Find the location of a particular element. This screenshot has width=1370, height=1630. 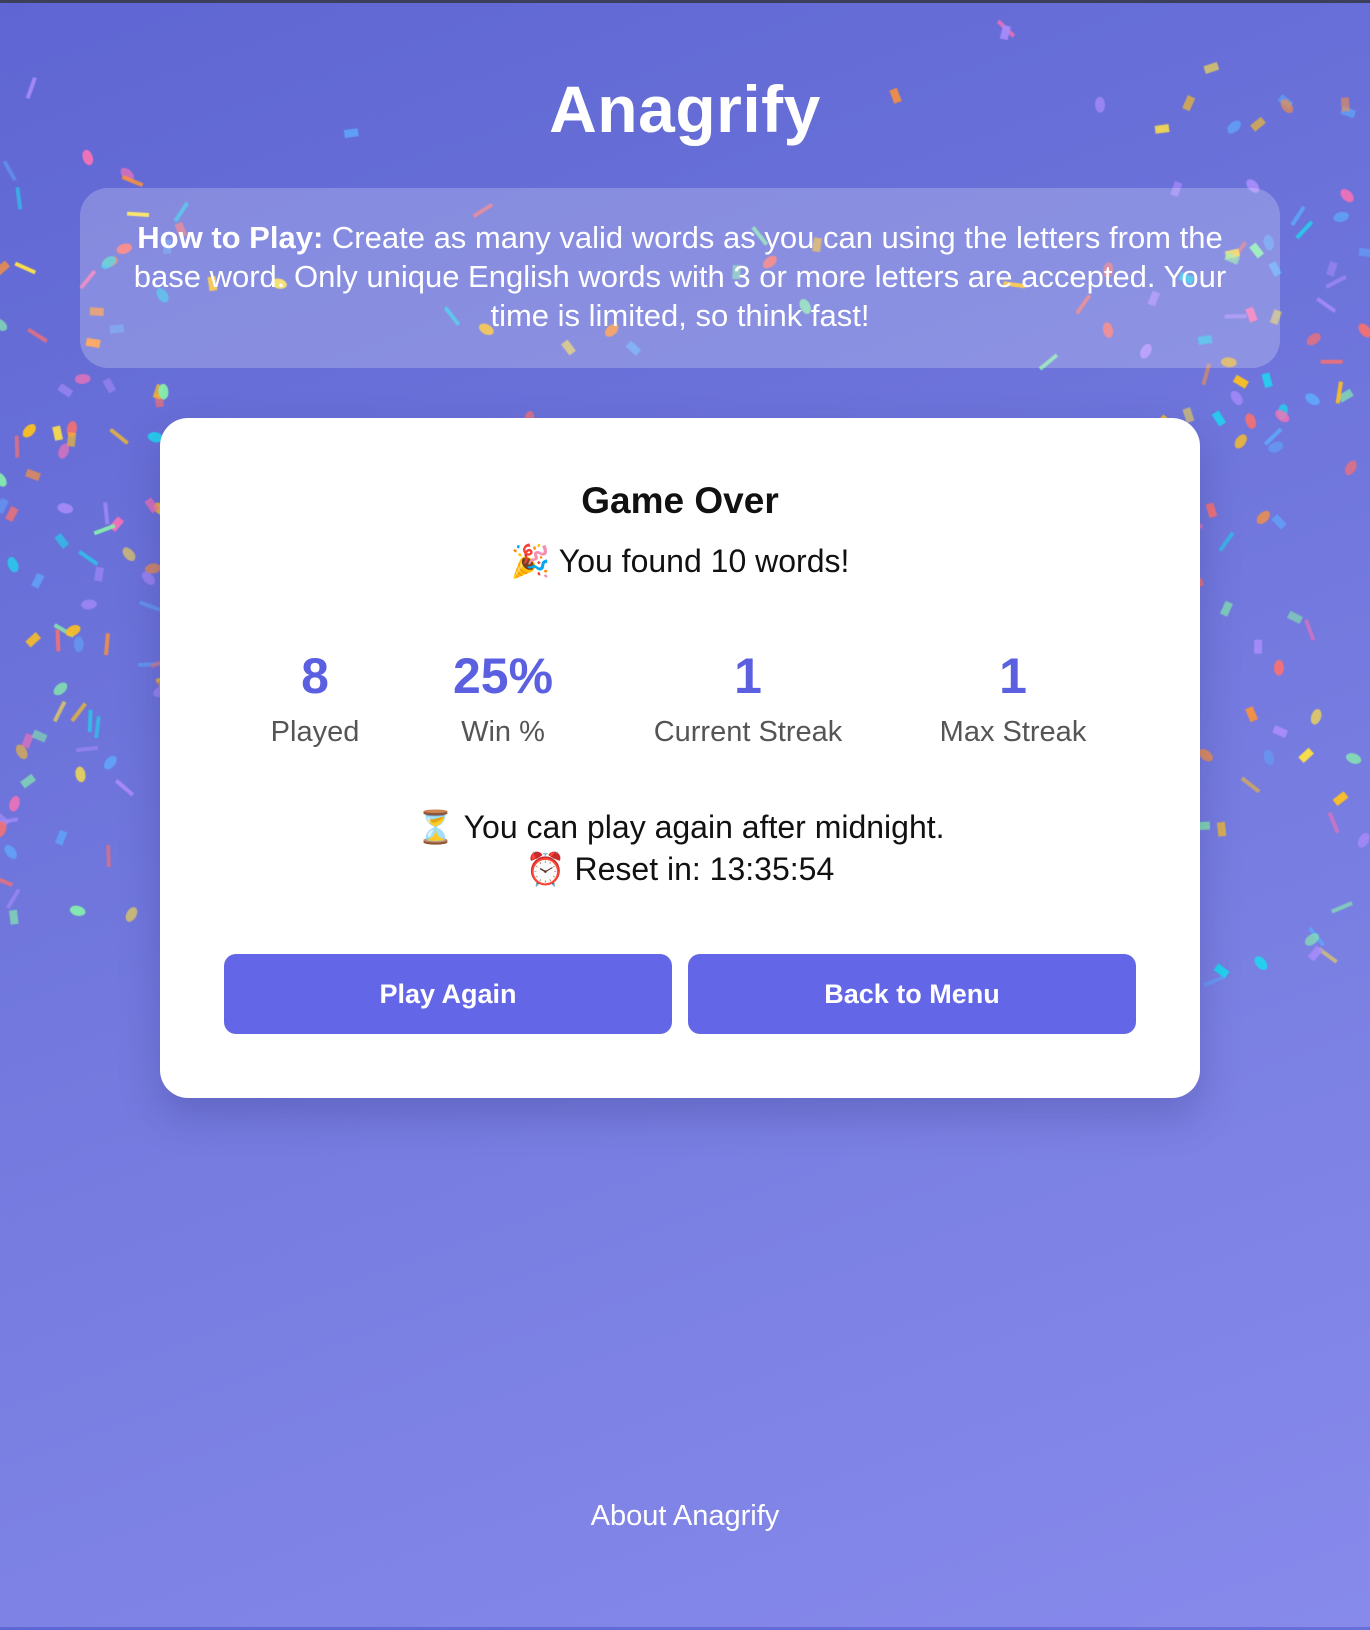

how-to-play-label: How to Play: is located at coordinates (230, 237).